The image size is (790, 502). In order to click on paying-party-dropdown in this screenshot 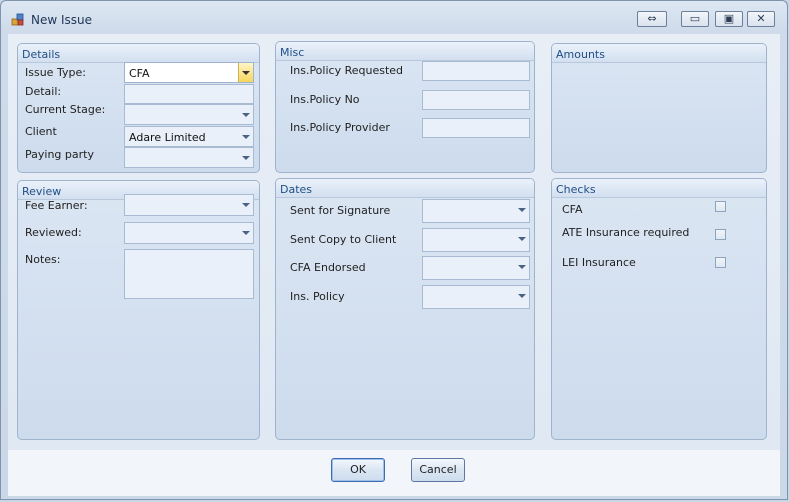, I will do `click(189, 157)`.